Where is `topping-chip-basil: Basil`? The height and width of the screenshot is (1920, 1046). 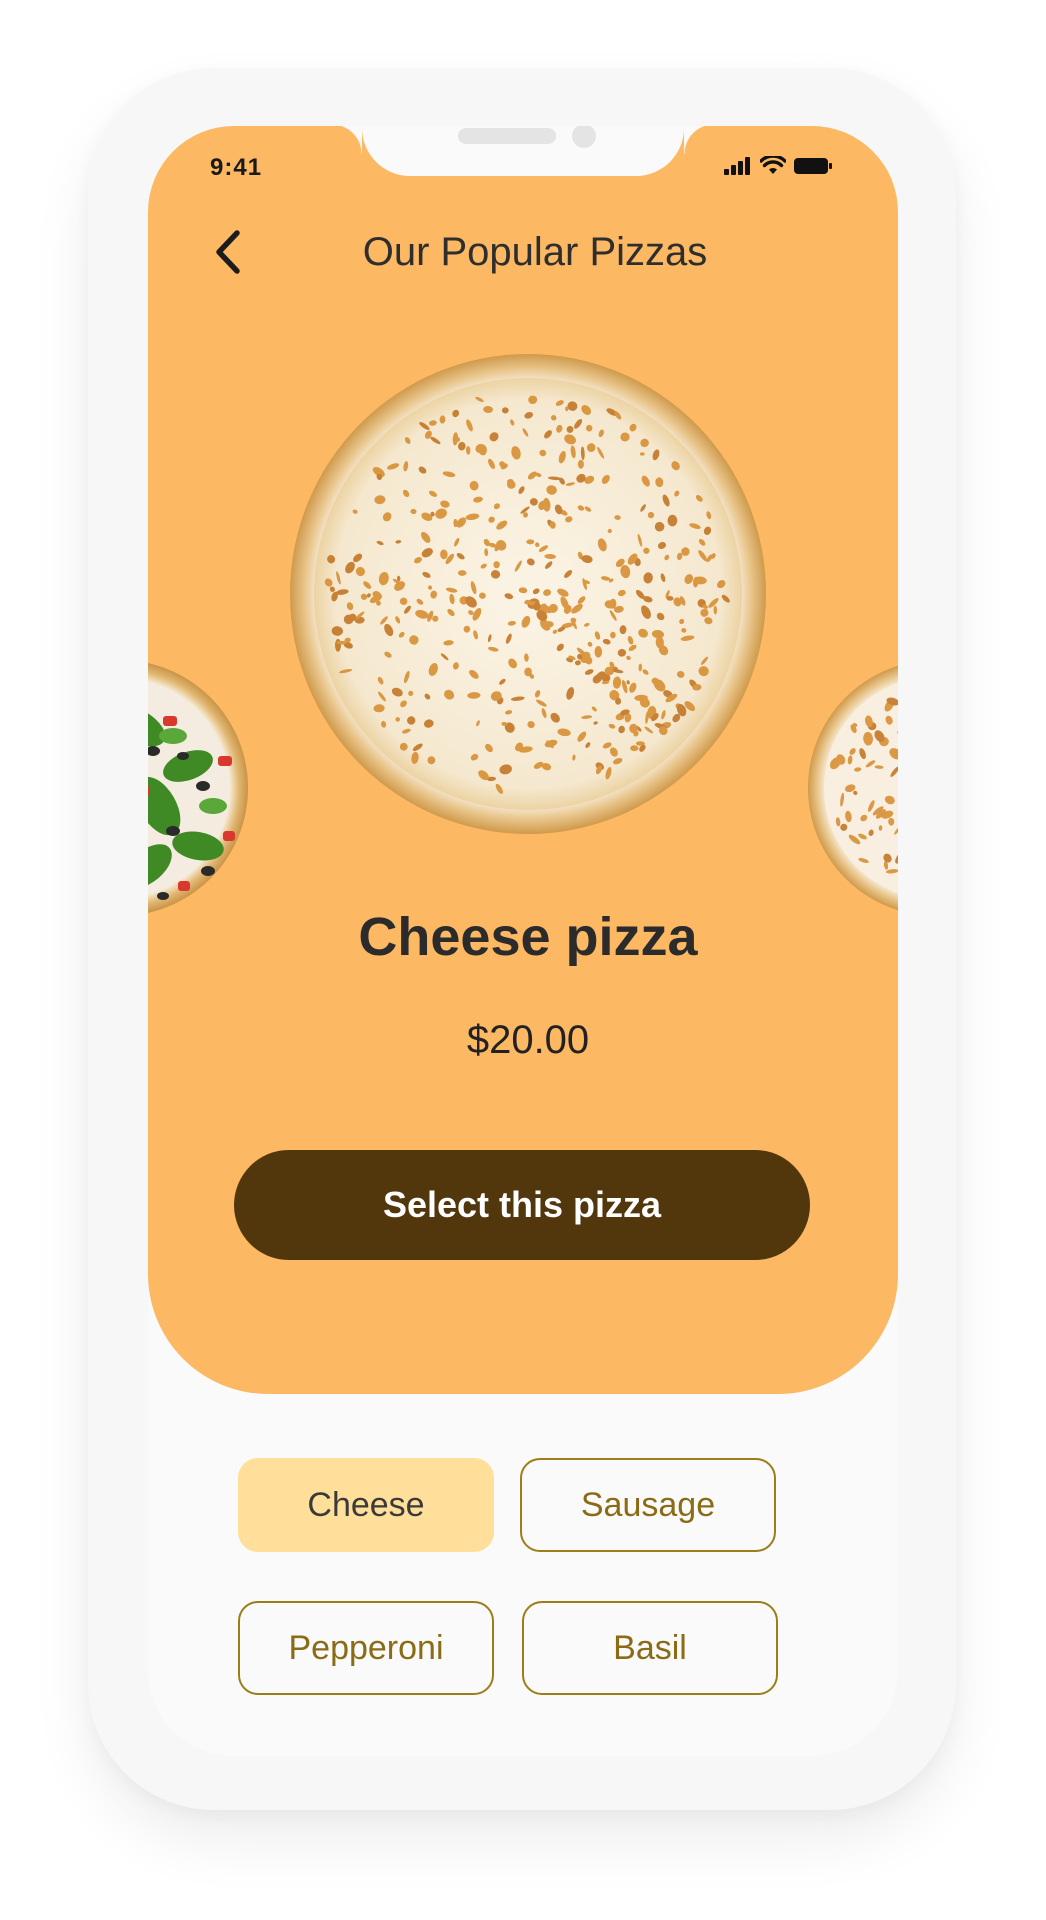 topping-chip-basil: Basil is located at coordinates (650, 1648).